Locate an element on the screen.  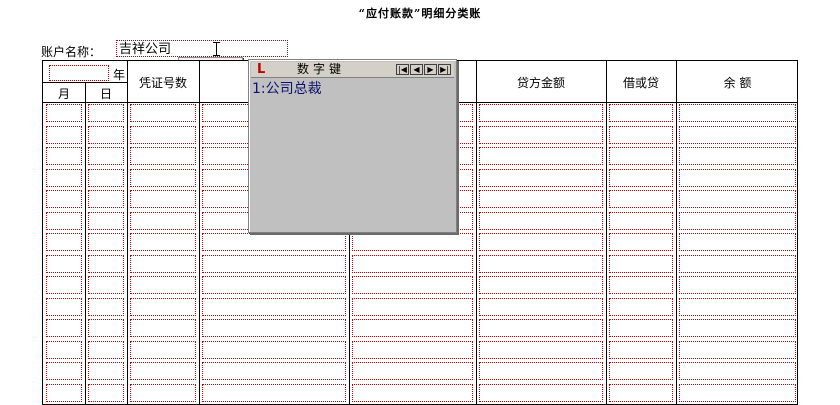
keypad-list-item: 1:公司总裁 is located at coordinates (287, 88).